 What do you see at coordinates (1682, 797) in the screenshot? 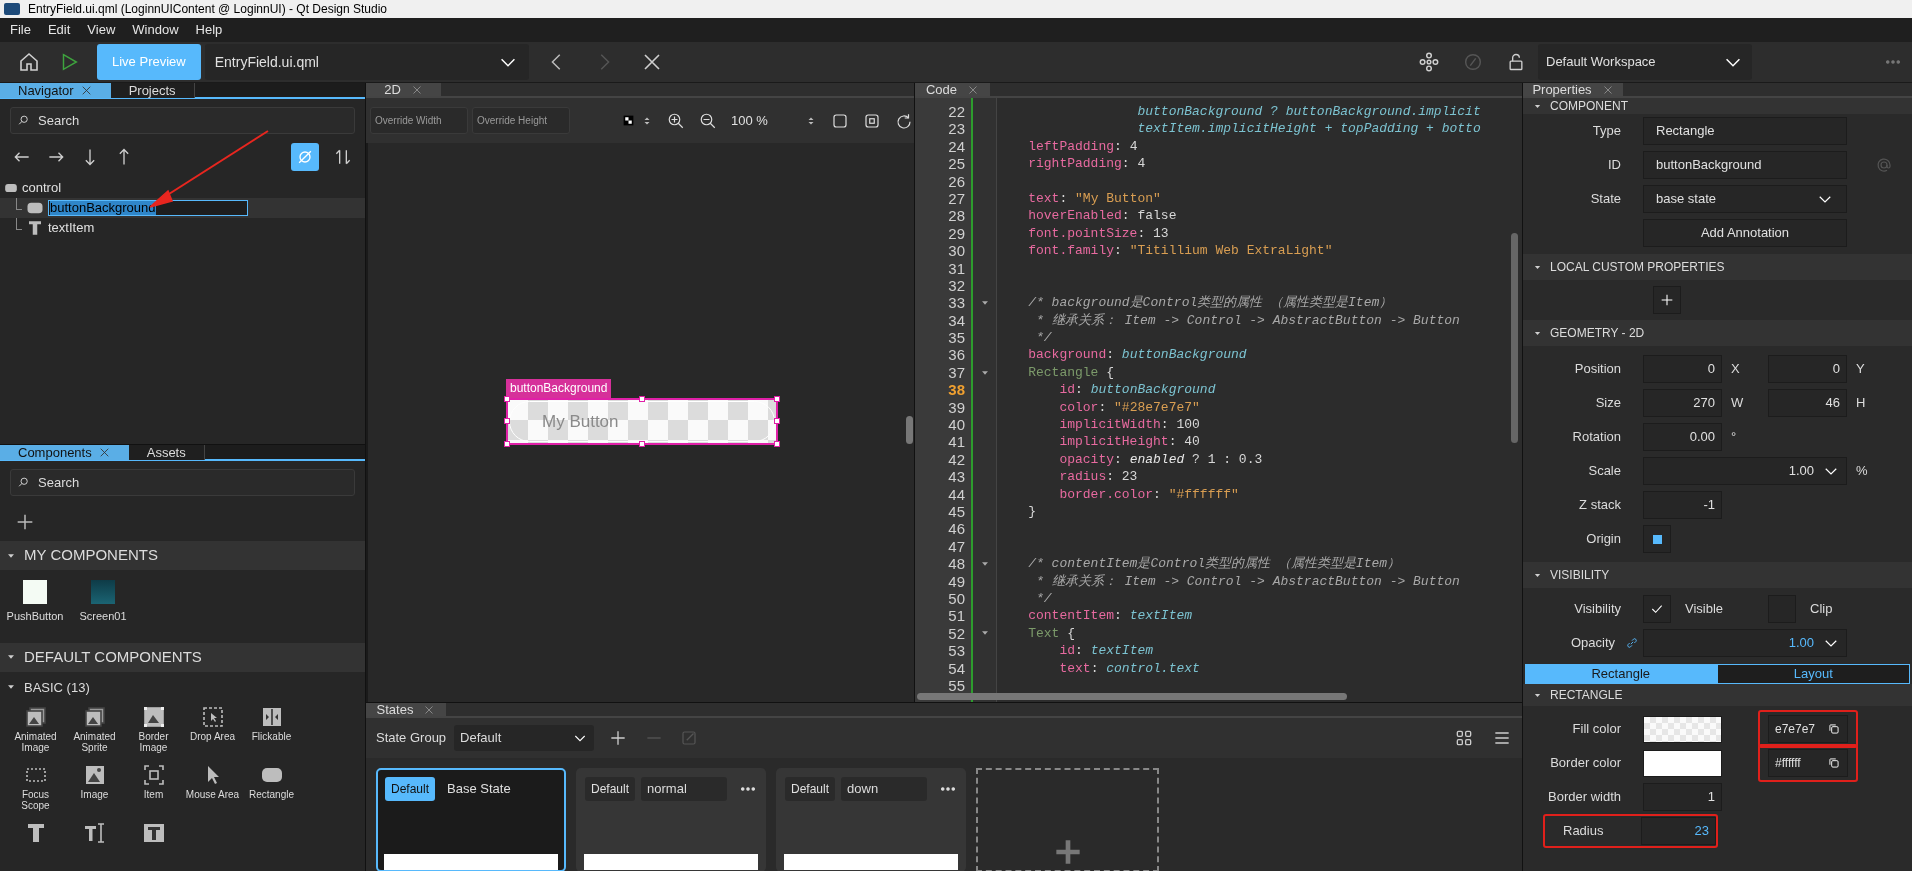
I see `number-field: 1` at bounding box center [1682, 797].